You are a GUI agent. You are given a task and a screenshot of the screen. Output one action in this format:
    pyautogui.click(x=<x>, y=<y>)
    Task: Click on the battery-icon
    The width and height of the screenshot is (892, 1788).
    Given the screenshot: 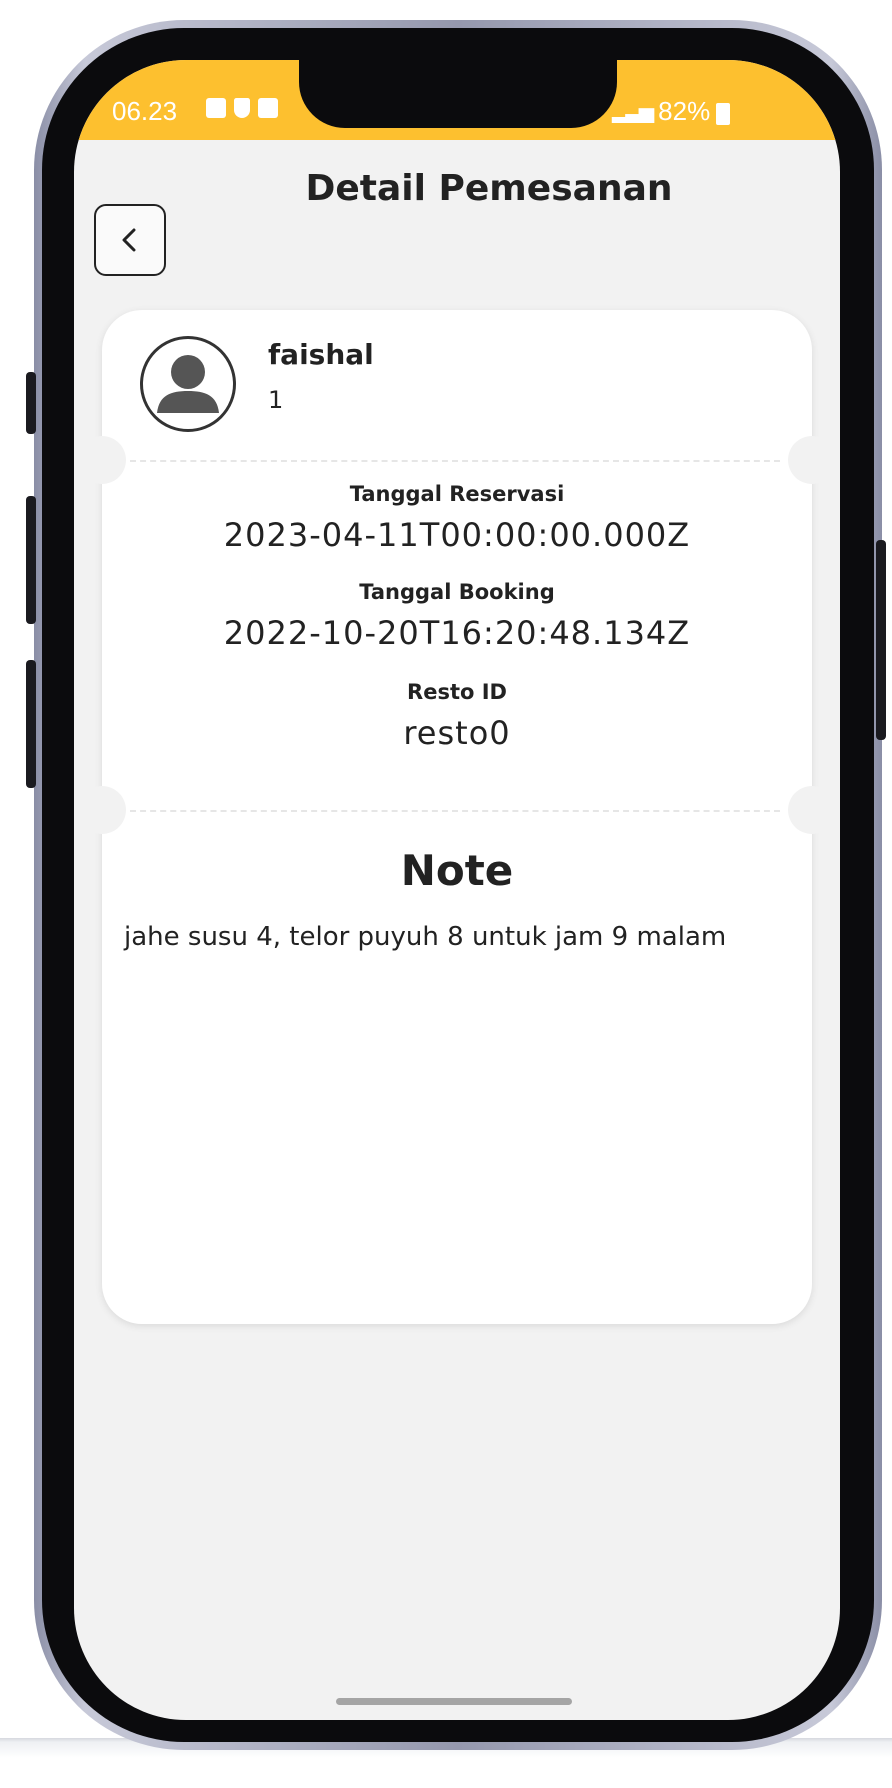 What is the action you would take?
    pyautogui.click(x=723, y=113)
    